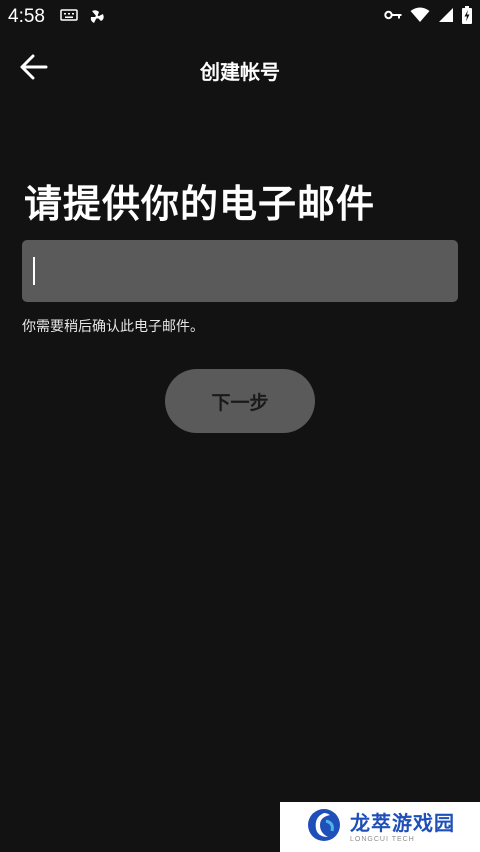 The height and width of the screenshot is (852, 480). I want to click on email-field, so click(240, 271).